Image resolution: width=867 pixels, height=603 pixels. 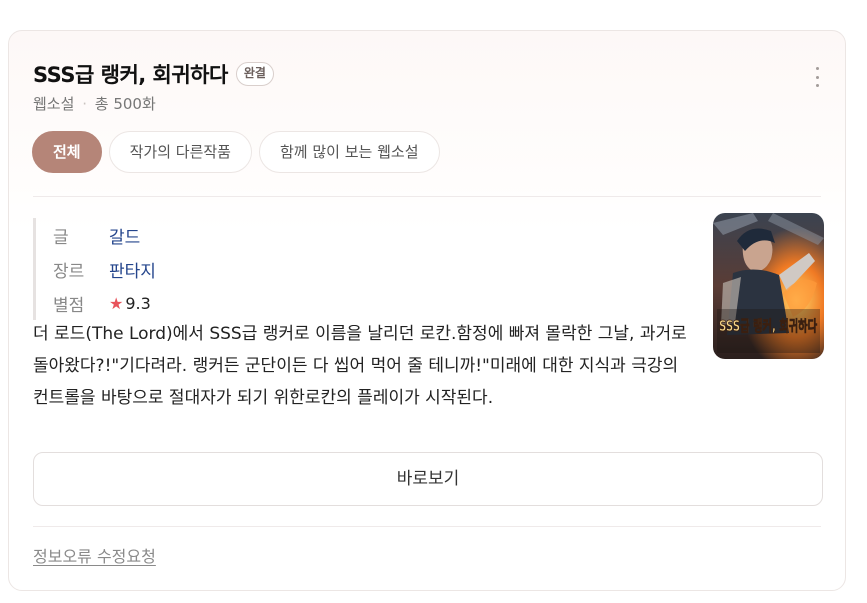 What do you see at coordinates (94, 555) in the screenshot?
I see `report-error-link: 정보오류 수정요청` at bounding box center [94, 555].